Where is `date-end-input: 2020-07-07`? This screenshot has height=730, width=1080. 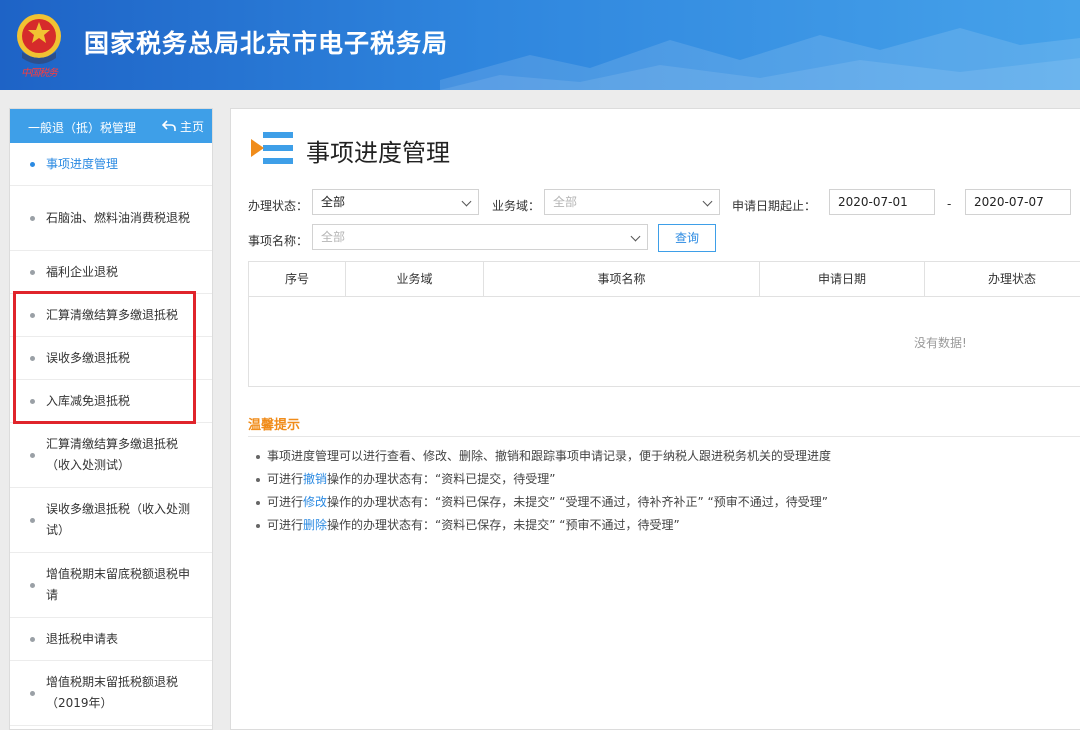 date-end-input: 2020-07-07 is located at coordinates (1018, 202).